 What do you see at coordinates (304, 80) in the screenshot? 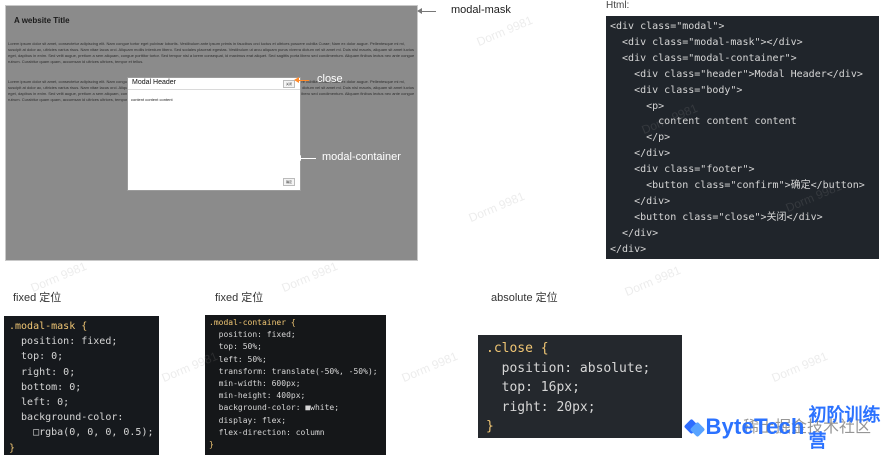
I see `close-arrow-line` at bounding box center [304, 80].